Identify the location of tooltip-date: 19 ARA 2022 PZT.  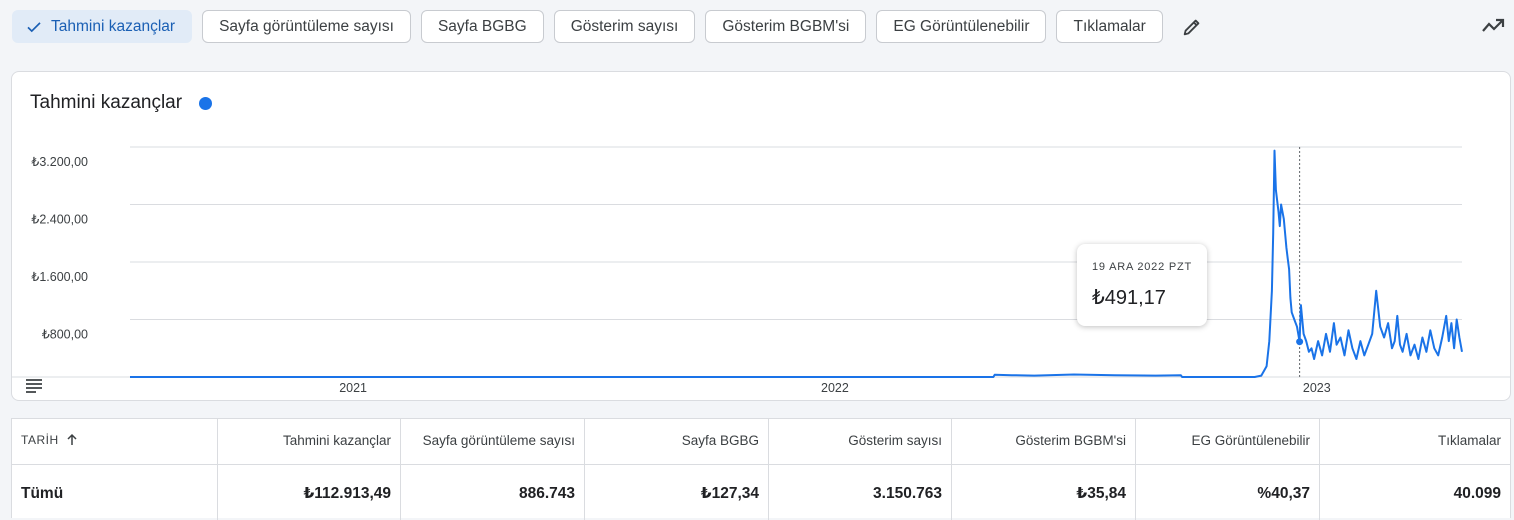
(1142, 267).